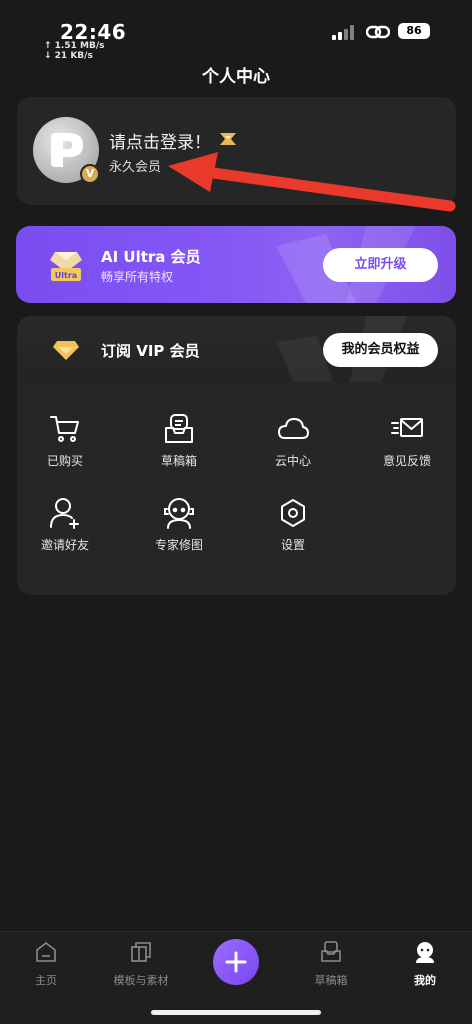 This screenshot has width=472, height=1024. What do you see at coordinates (425, 980) in the screenshot?
I see `nav-label: 我的` at bounding box center [425, 980].